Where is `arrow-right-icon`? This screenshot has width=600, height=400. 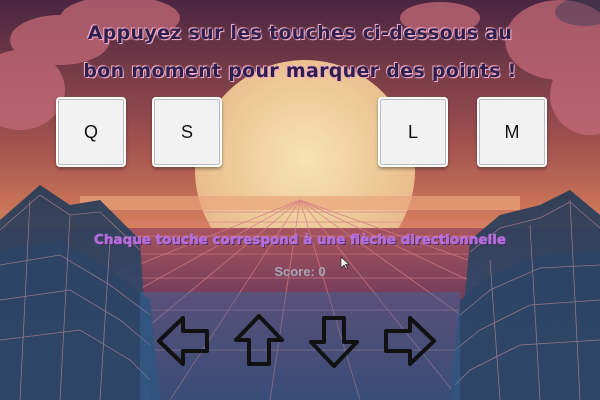 arrow-right-icon is located at coordinates (410, 341).